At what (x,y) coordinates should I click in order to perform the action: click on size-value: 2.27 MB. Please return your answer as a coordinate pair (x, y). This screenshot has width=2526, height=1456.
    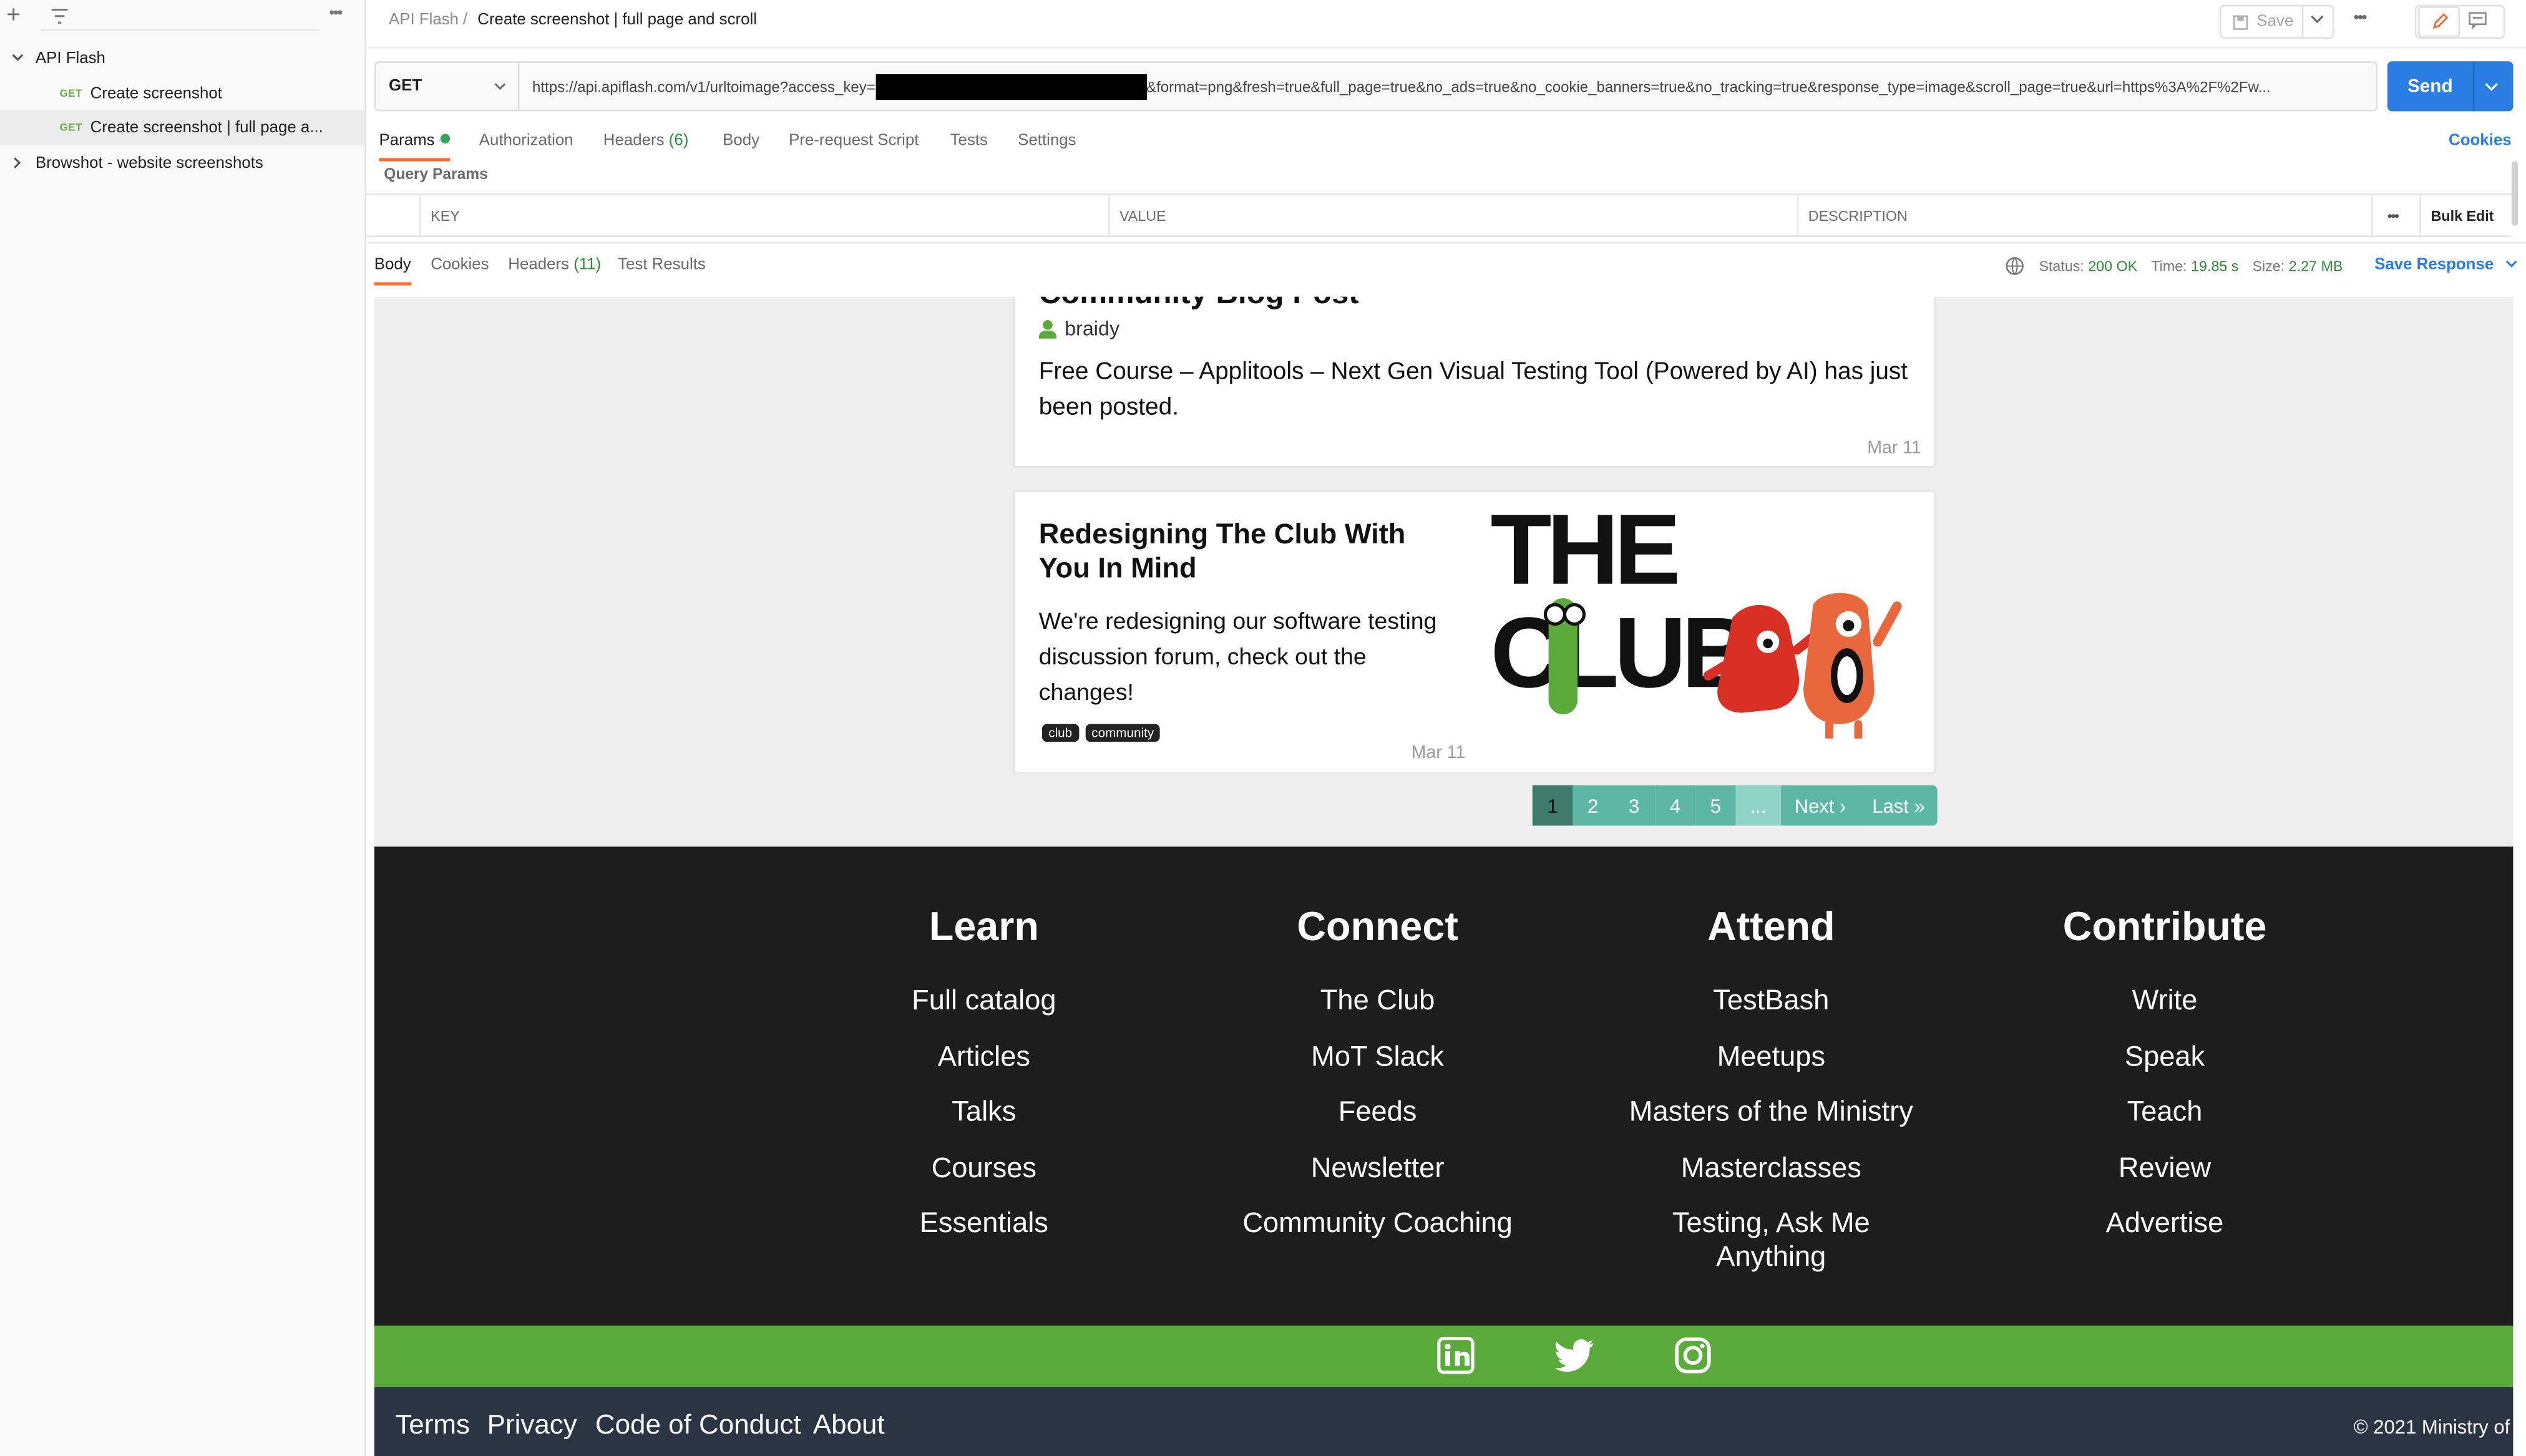
    Looking at the image, I should click on (2315, 266).